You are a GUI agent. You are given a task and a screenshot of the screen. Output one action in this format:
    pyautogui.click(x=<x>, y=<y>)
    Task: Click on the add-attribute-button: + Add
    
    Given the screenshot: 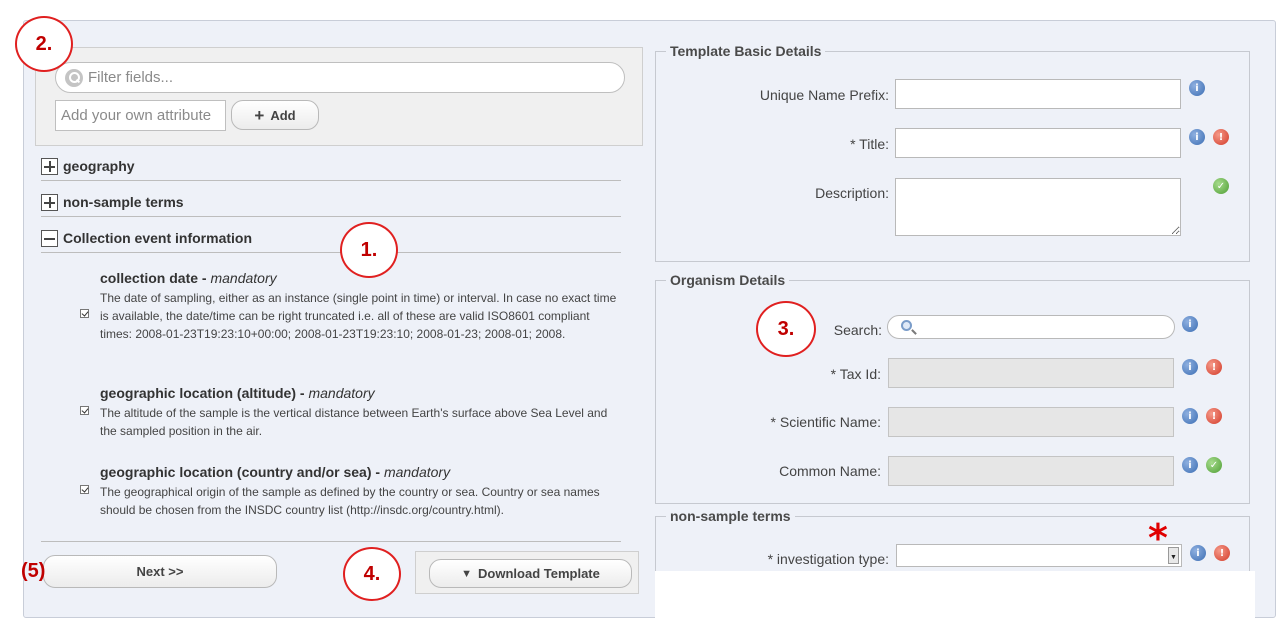 What is the action you would take?
    pyautogui.click(x=275, y=115)
    